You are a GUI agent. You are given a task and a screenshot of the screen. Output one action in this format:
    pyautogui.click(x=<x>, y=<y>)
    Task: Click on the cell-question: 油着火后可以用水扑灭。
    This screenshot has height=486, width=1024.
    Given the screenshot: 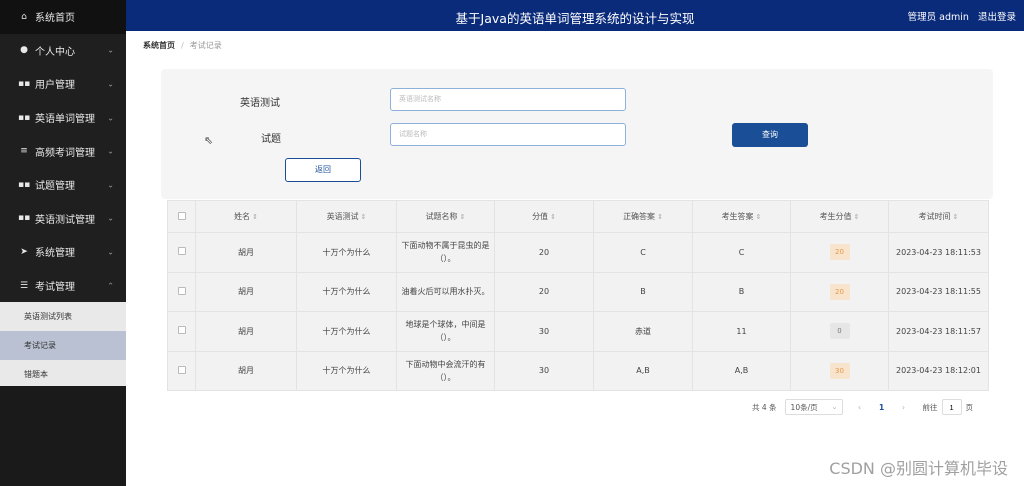 What is the action you would take?
    pyautogui.click(x=445, y=291)
    